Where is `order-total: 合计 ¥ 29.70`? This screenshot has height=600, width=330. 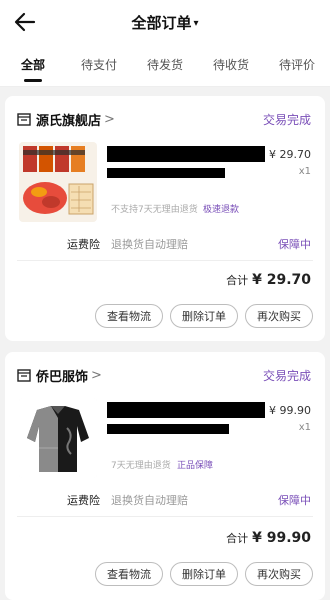
order-total: 合计 ¥ 29.70 is located at coordinates (268, 280).